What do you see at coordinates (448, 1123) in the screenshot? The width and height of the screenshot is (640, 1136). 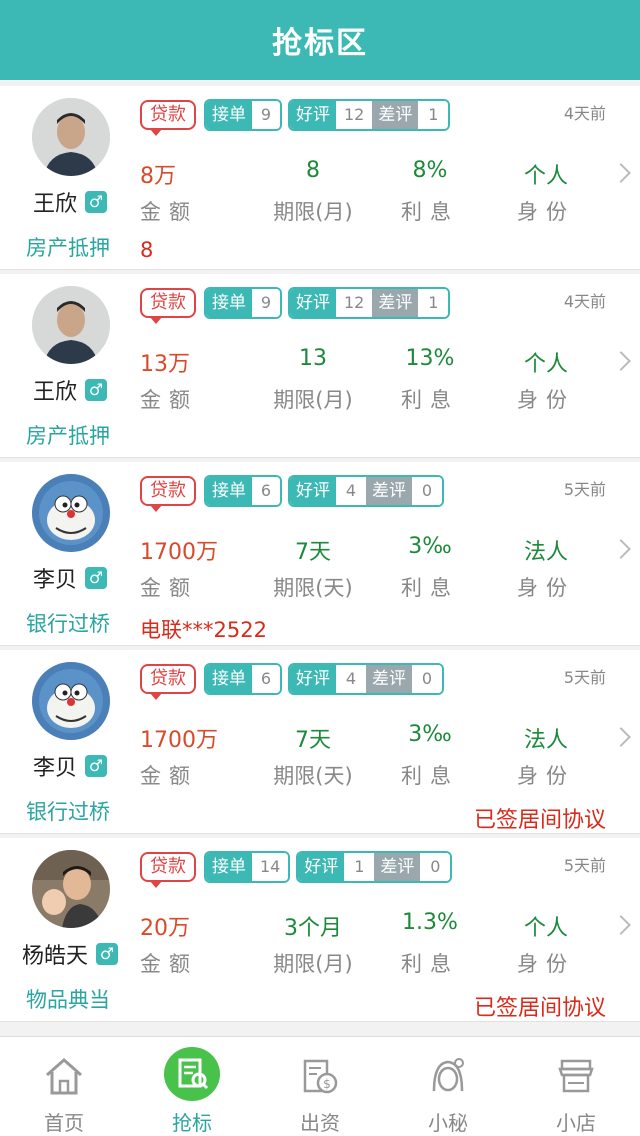 I see `tab-label: 小秘` at bounding box center [448, 1123].